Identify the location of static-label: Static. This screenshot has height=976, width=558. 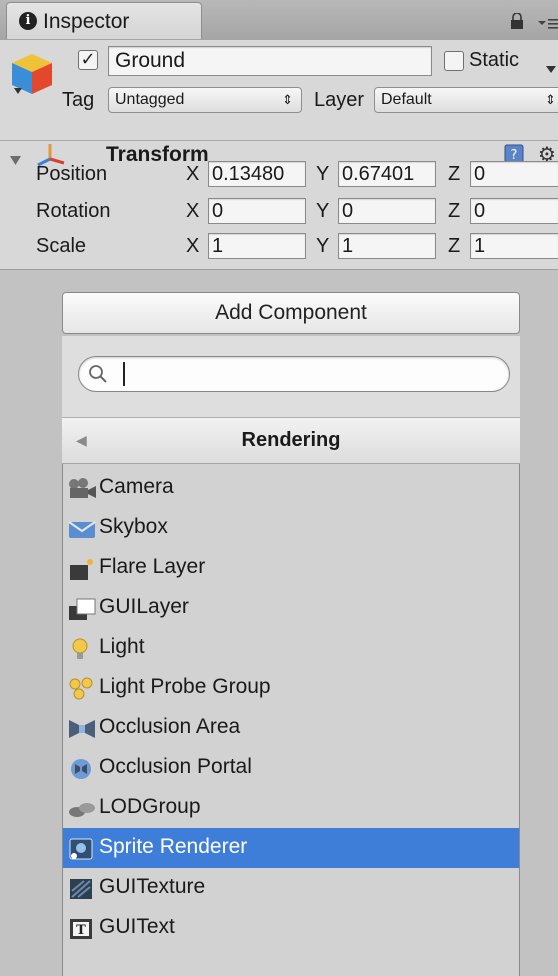
(494, 60).